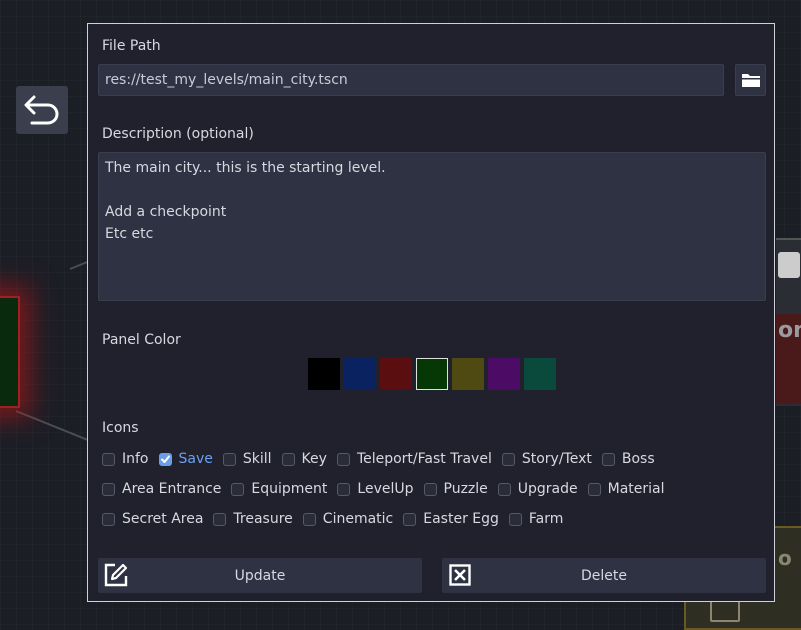 Image resolution: width=801 pixels, height=630 pixels. Describe the element at coordinates (411, 80) in the screenshot. I see `file-path-input: res://test_my_levels/main_city.tscn` at that location.